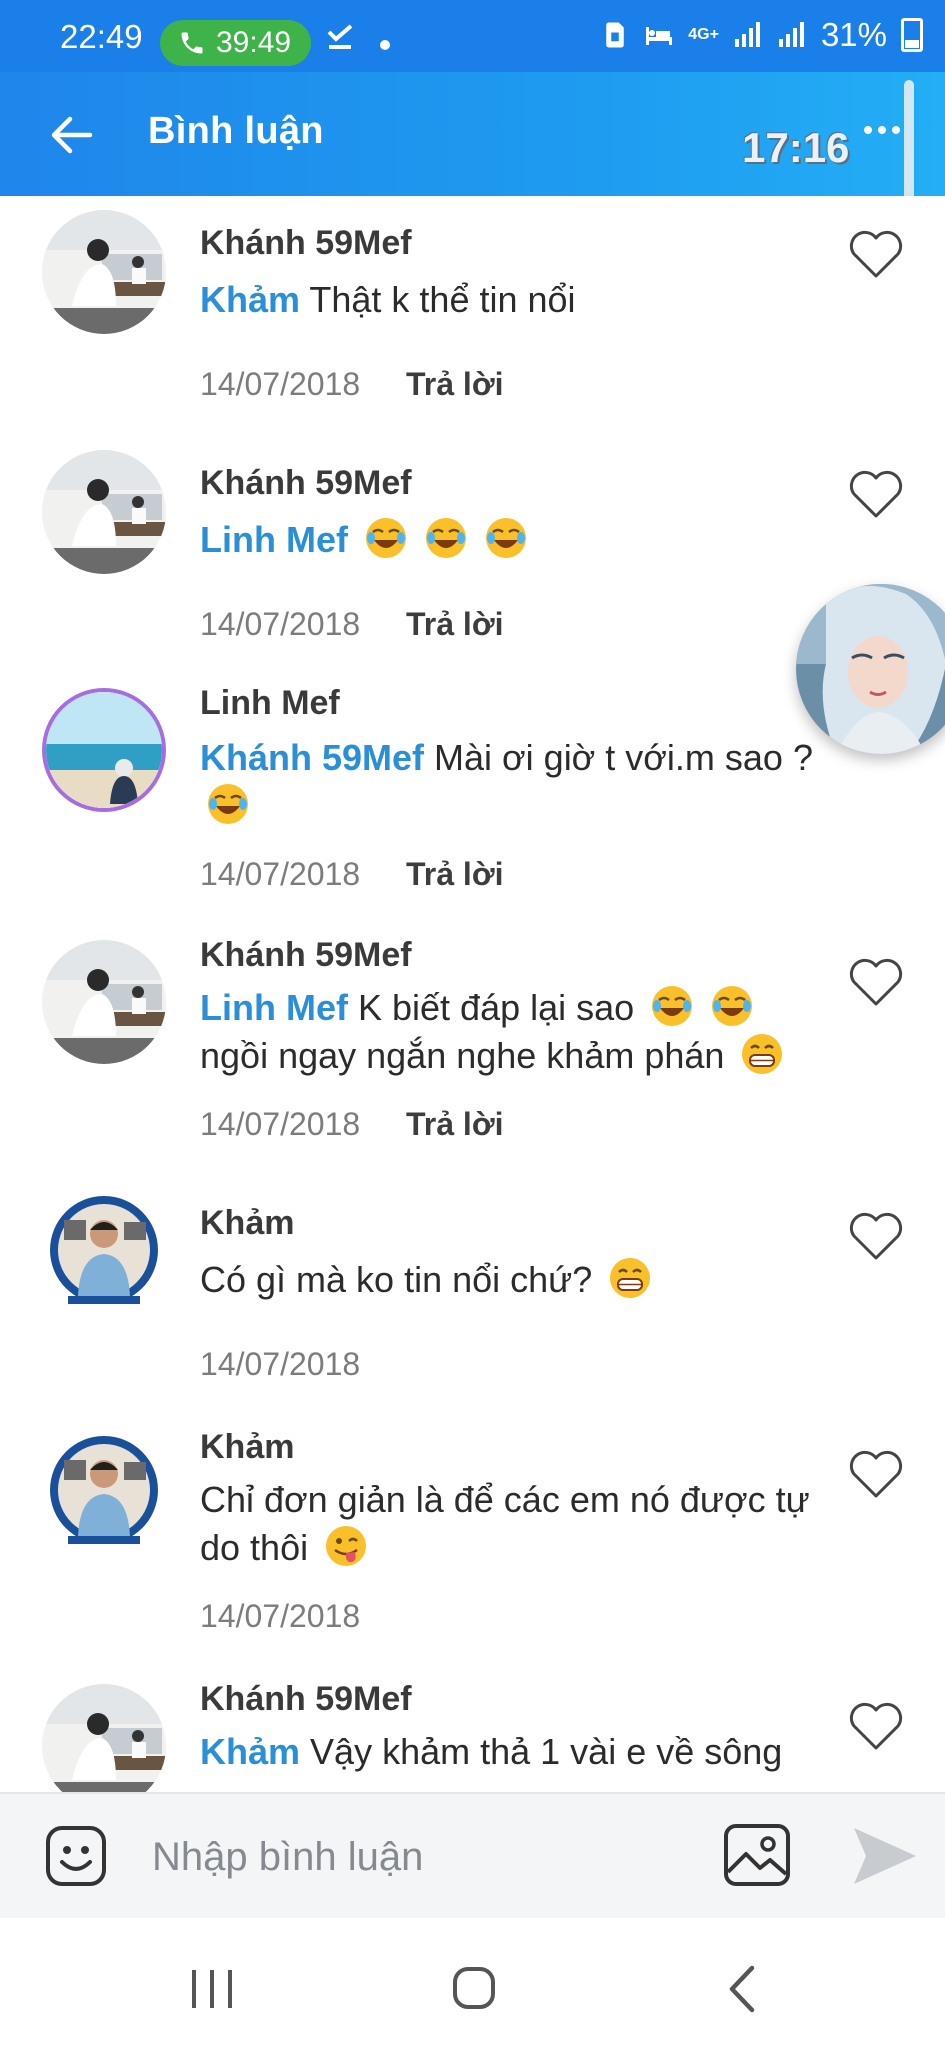 This screenshot has width=945, height=2048. Describe the element at coordinates (472, 141) in the screenshot. I see `app-bar: Bình luận 17:16` at that location.